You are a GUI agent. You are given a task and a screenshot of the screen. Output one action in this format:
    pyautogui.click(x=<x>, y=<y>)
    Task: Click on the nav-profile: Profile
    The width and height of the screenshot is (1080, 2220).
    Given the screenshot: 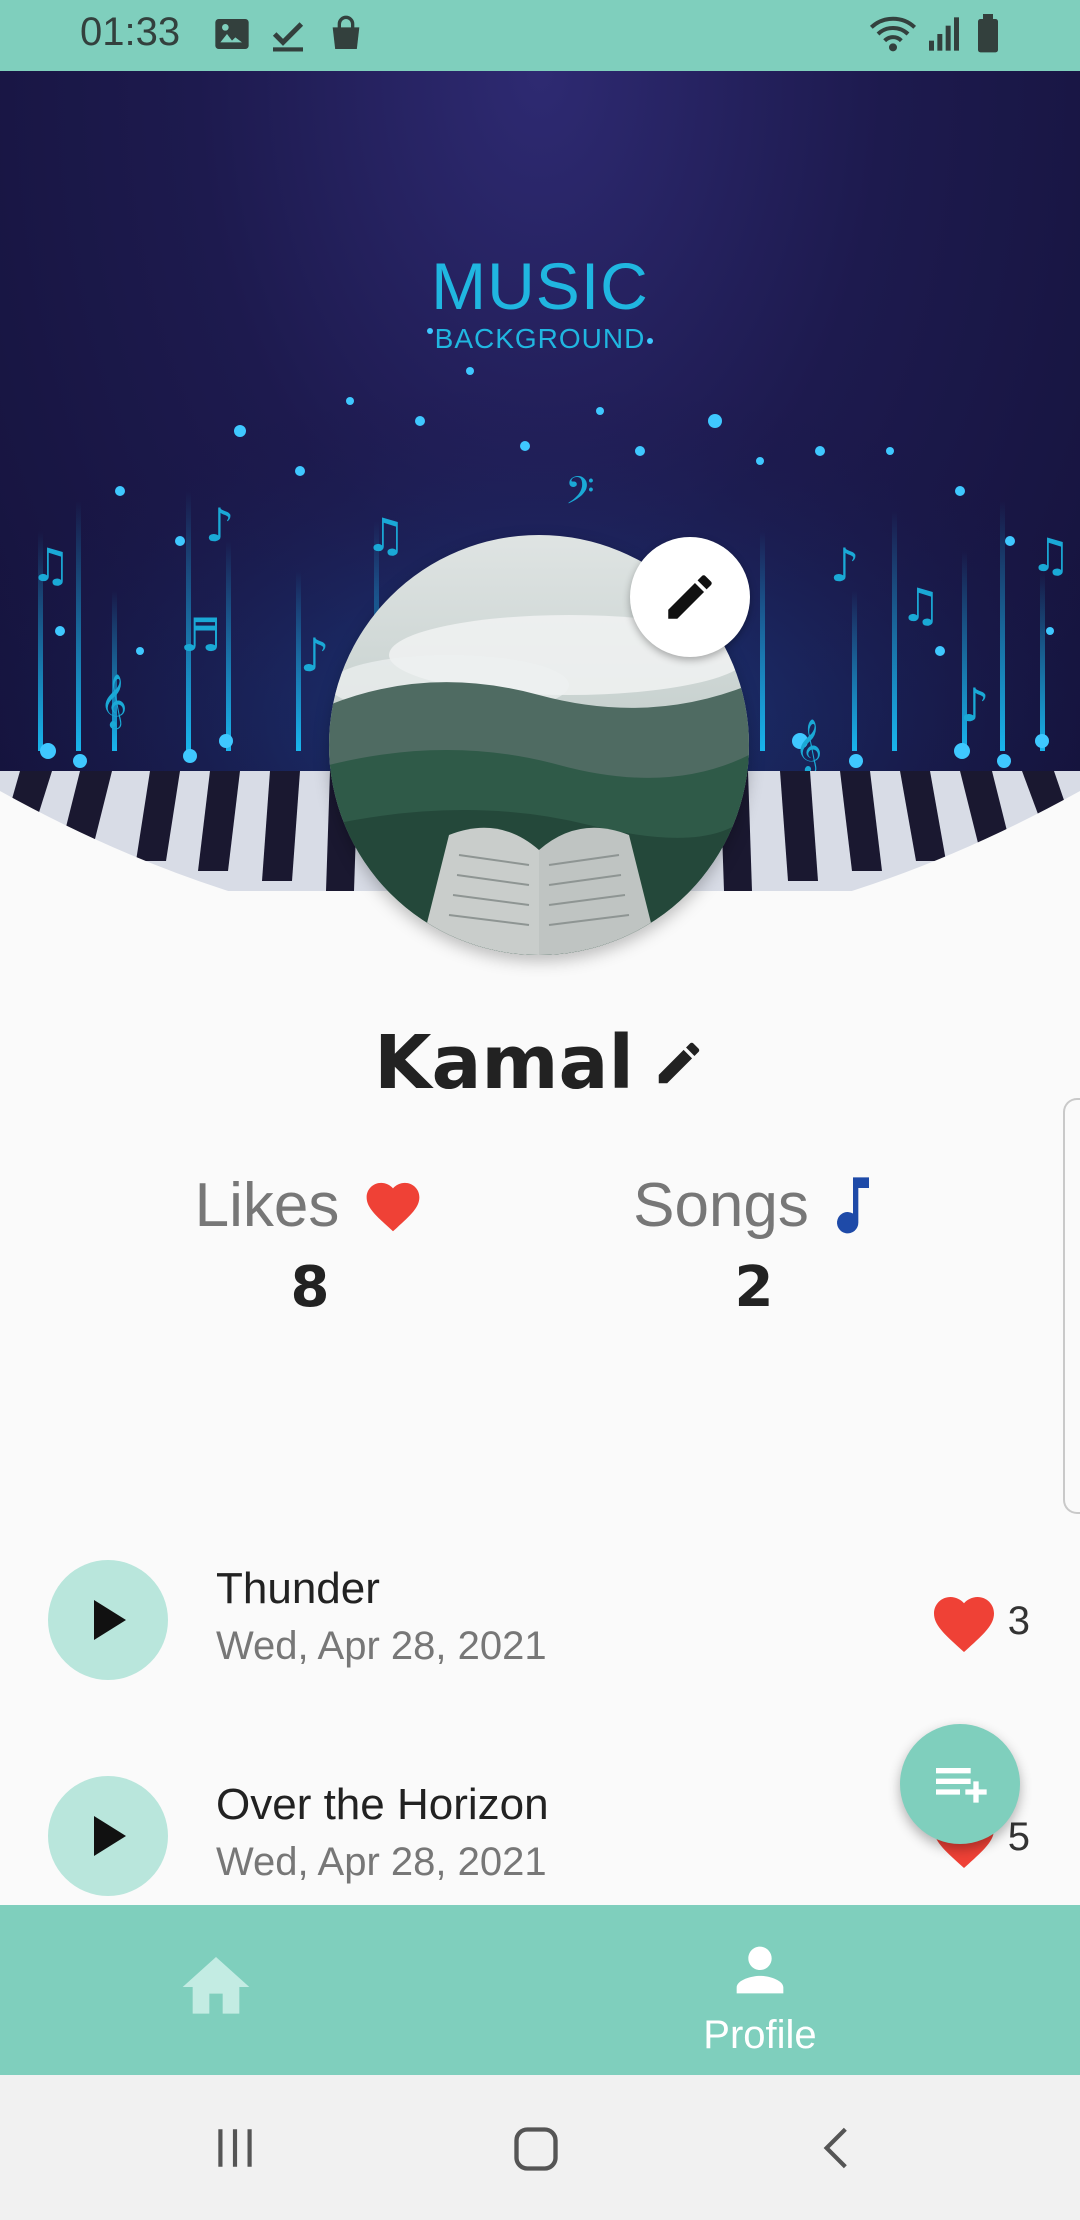 What is the action you would take?
    pyautogui.click(x=760, y=1996)
    